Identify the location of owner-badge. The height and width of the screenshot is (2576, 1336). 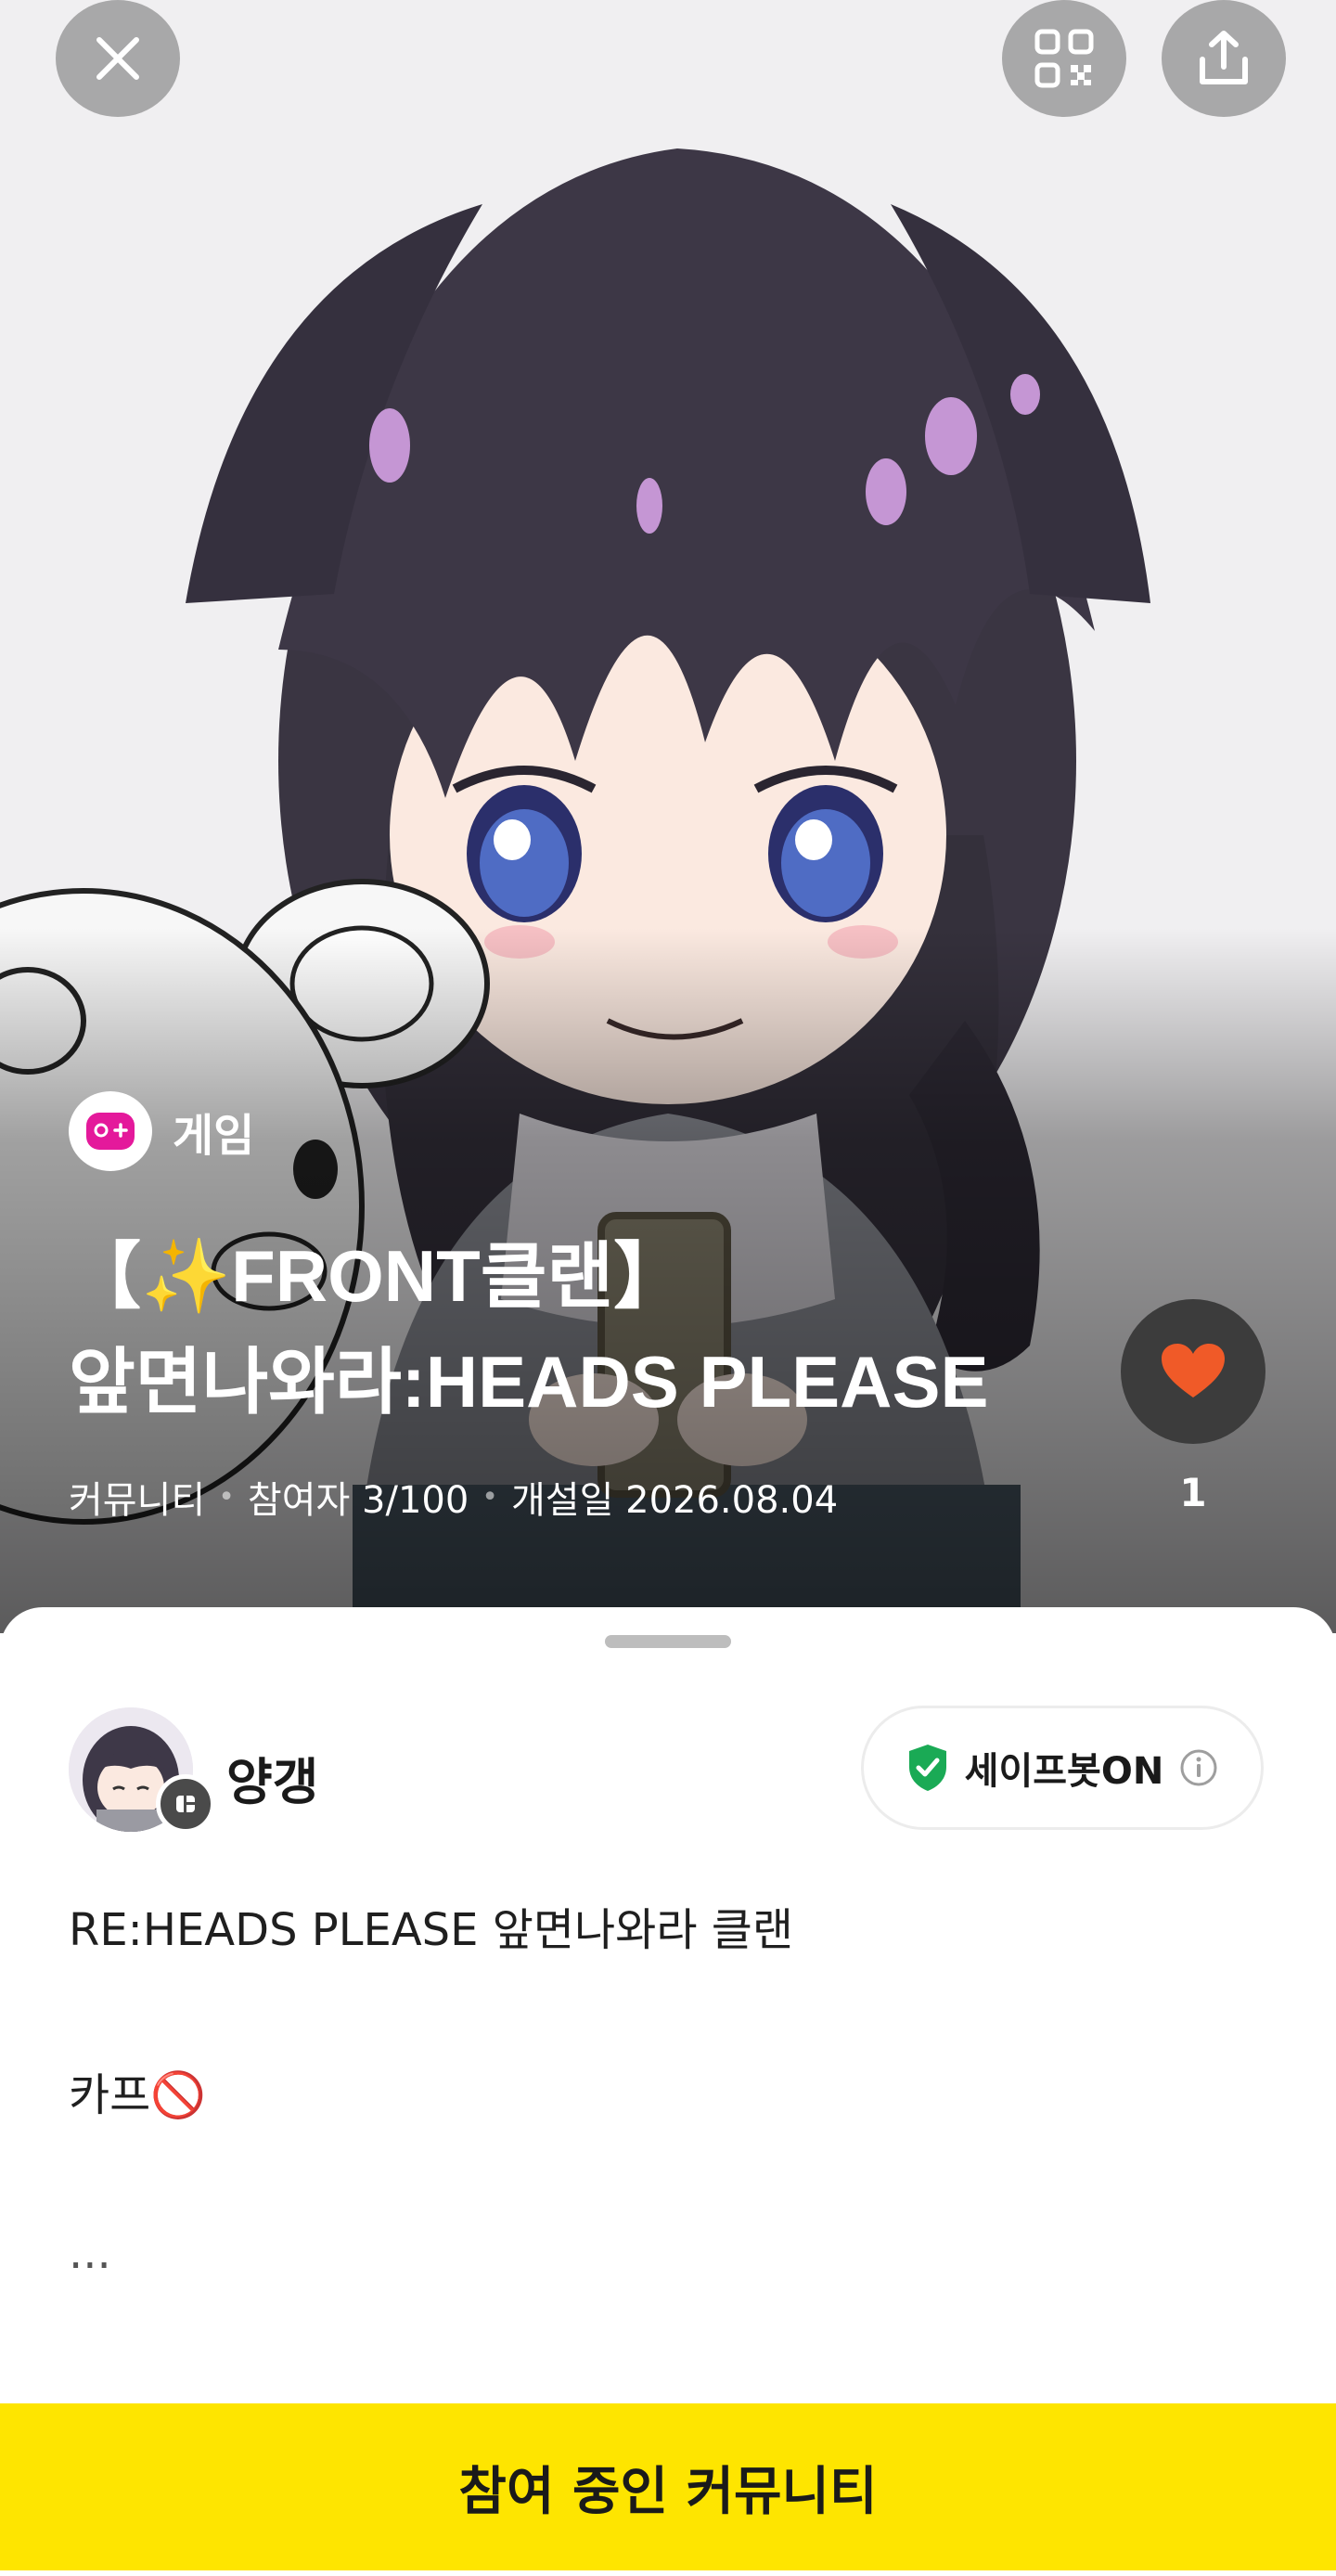
(186, 1804).